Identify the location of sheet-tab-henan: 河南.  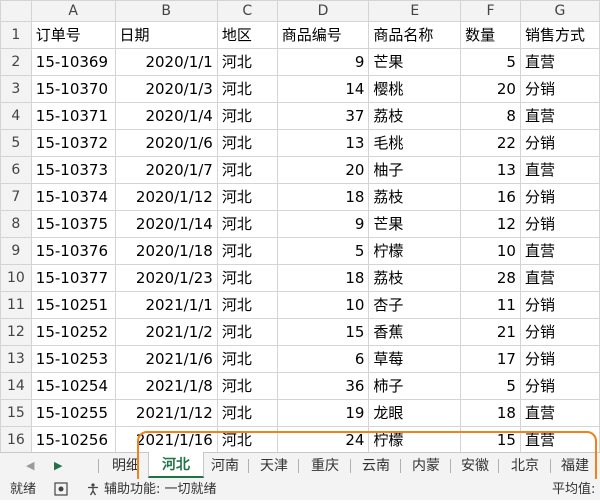
(225, 466).